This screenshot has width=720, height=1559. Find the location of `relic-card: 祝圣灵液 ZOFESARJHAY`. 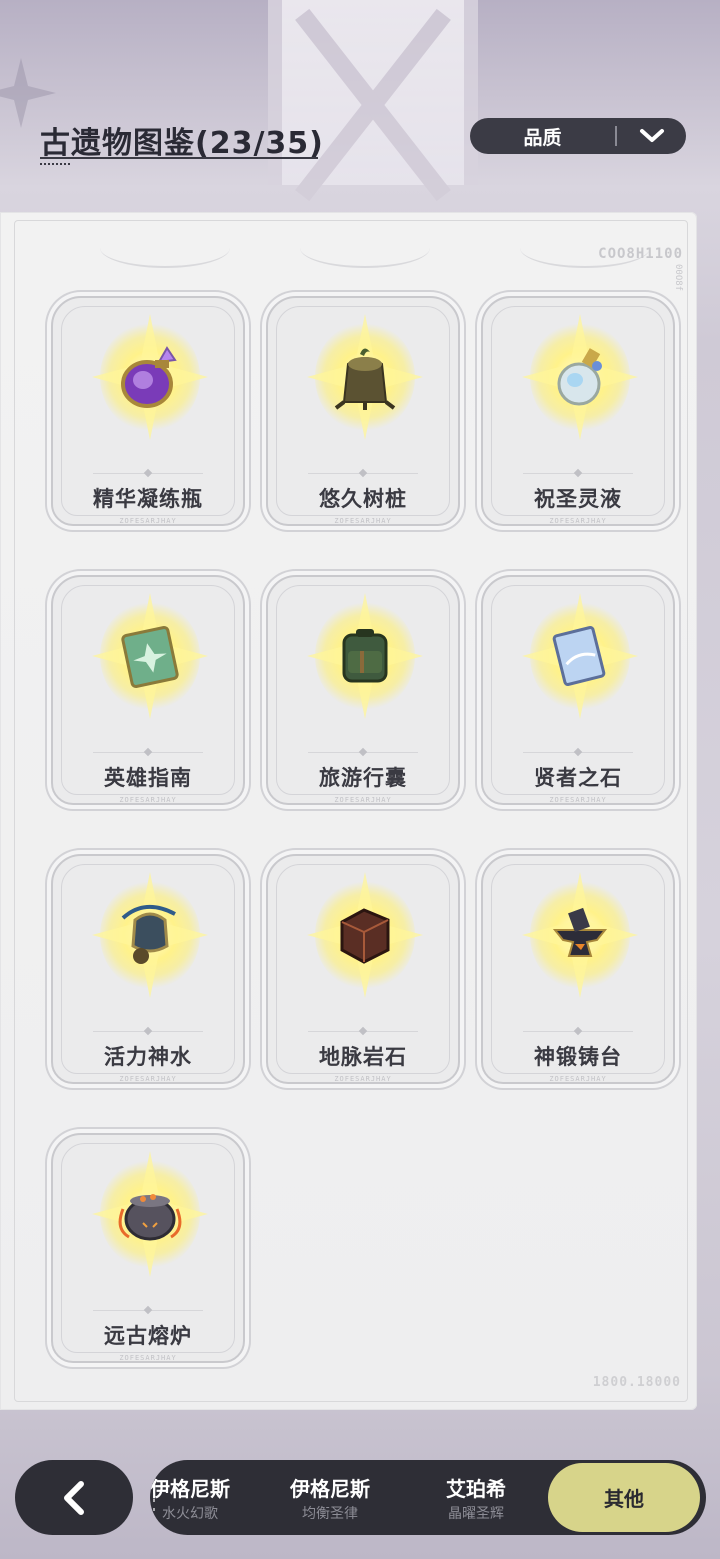

relic-card: 祝圣灵液 ZOFESARJHAY is located at coordinates (578, 411).